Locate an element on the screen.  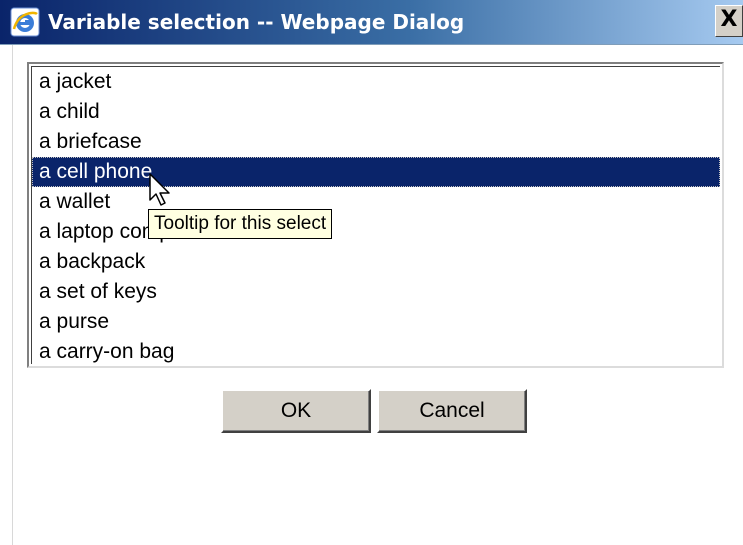
mouse-pointer-icon is located at coordinates (159, 189).